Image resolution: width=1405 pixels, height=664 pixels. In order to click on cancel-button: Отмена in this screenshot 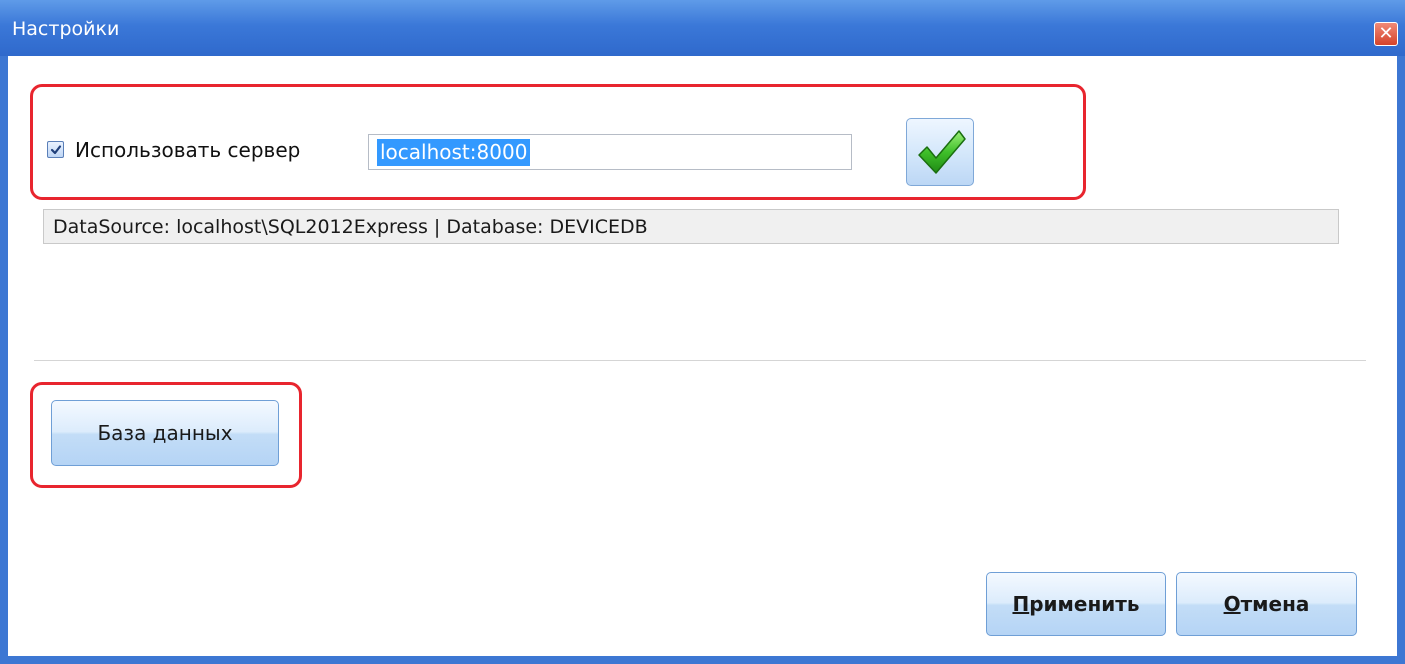, I will do `click(1266, 604)`.